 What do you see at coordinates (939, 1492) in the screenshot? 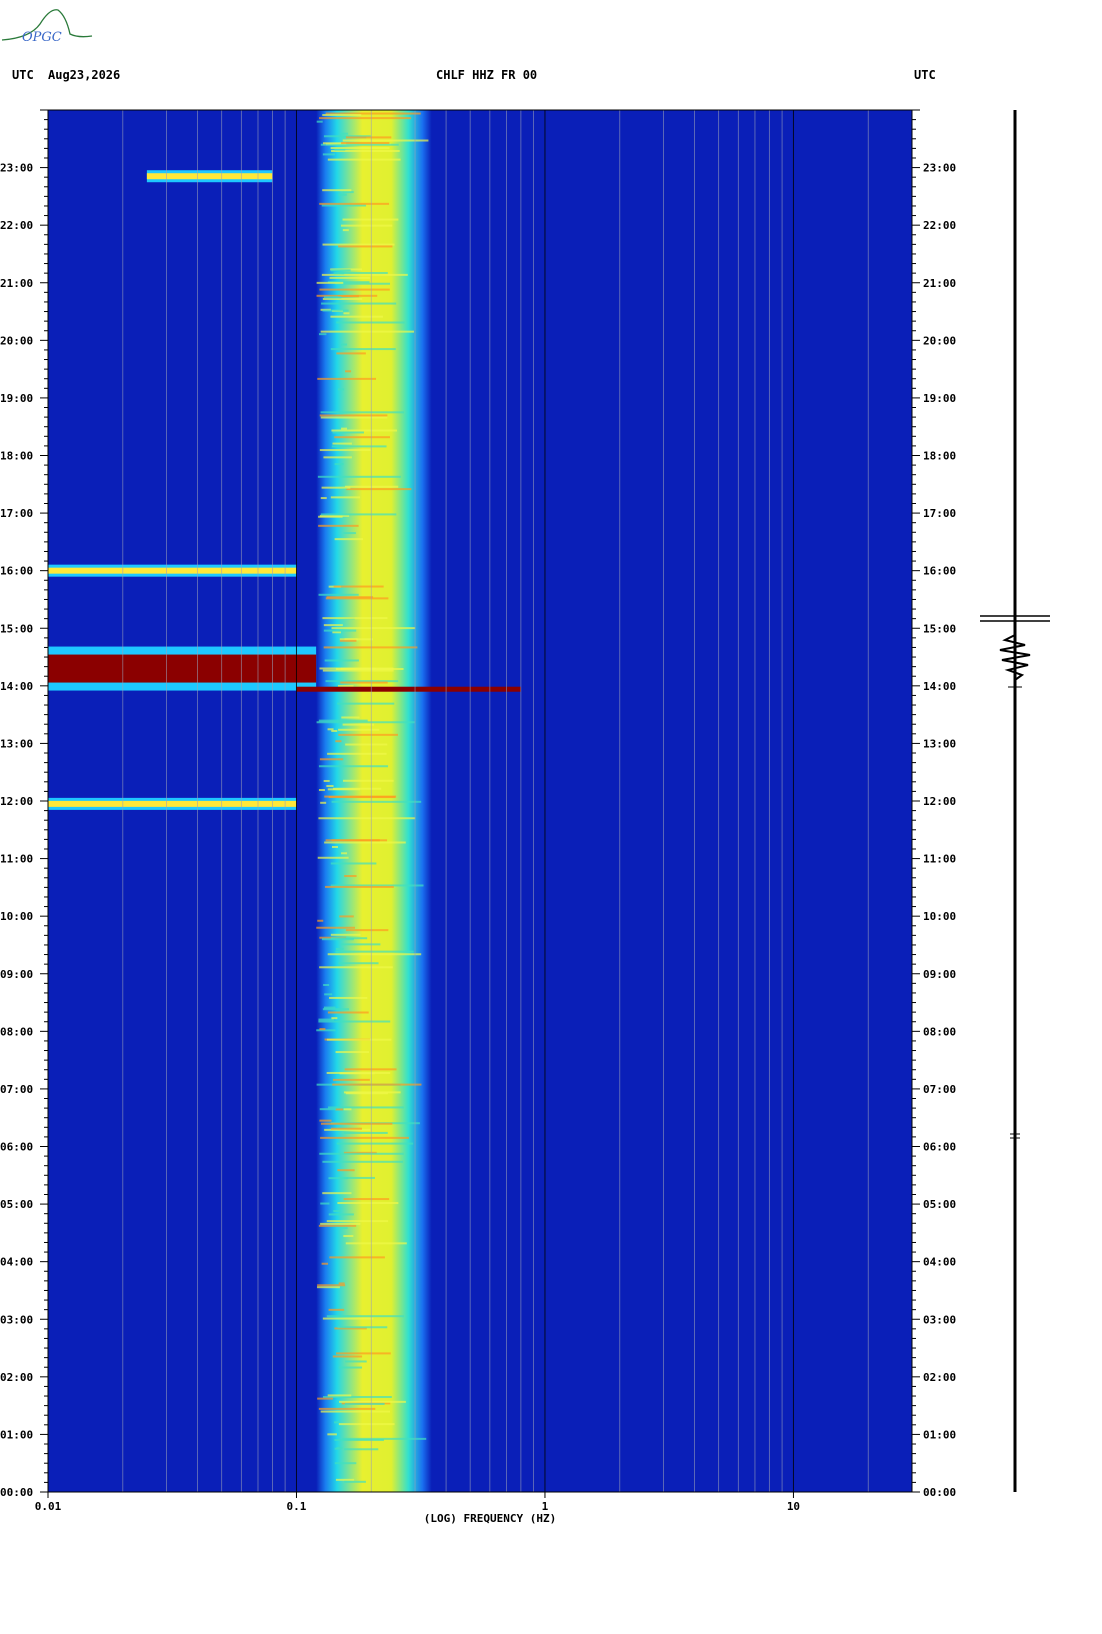
I see `y-label-right: 00:00` at bounding box center [939, 1492].